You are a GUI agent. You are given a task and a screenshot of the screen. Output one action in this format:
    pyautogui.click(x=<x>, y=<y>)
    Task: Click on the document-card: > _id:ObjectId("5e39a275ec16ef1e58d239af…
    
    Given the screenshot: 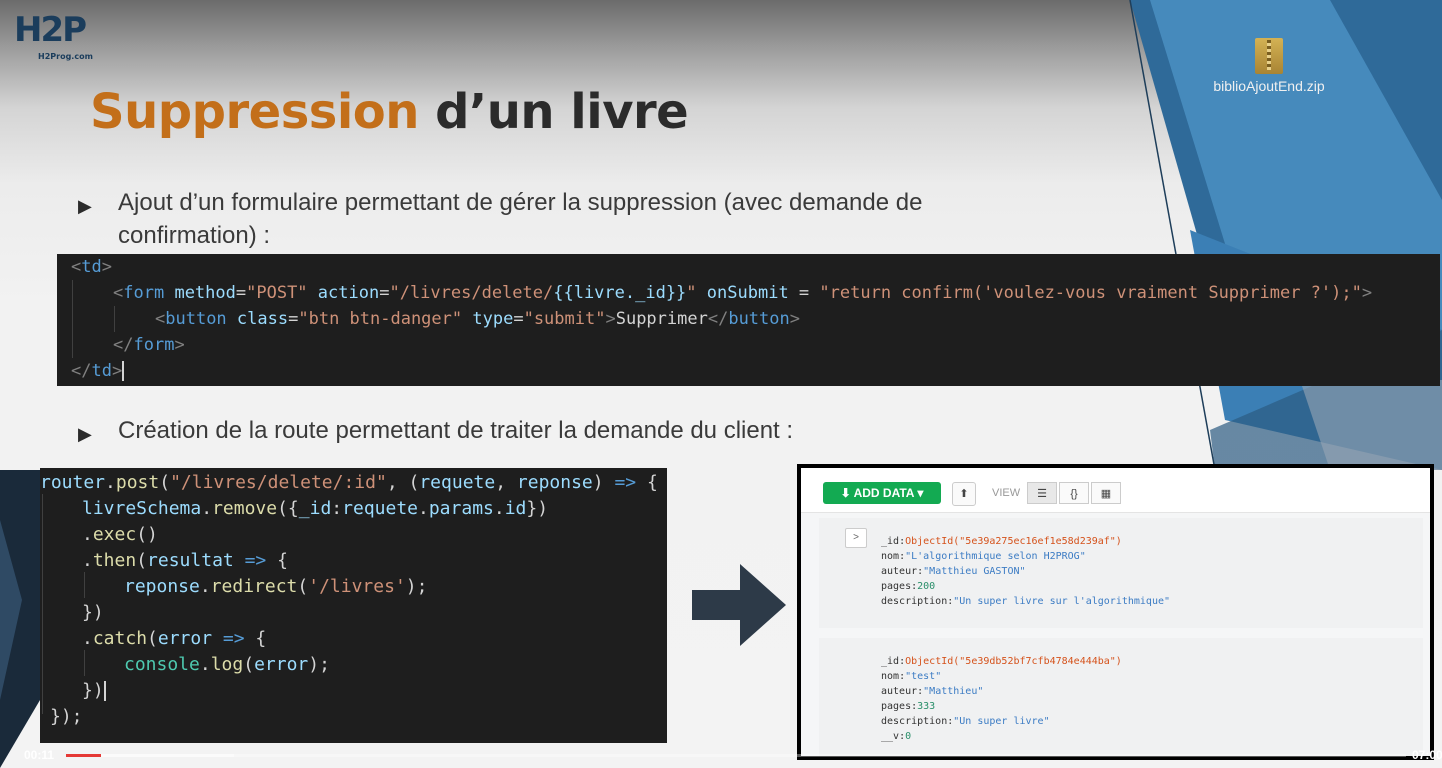 What is the action you would take?
    pyautogui.click(x=1121, y=573)
    